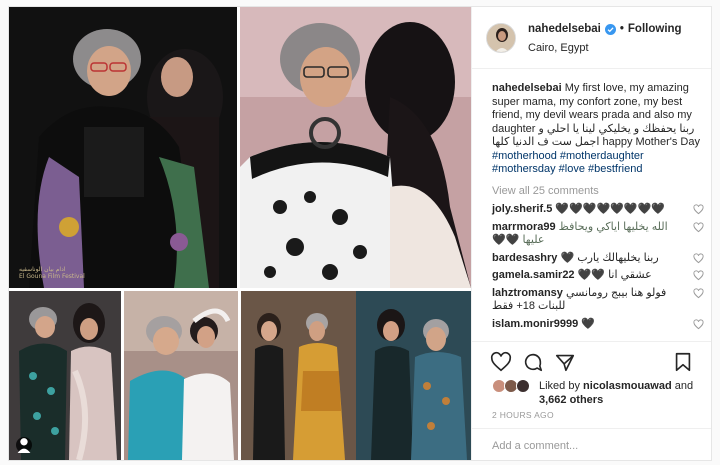  Describe the element at coordinates (627, 386) in the screenshot. I see `liker-username-link: nicolasmouawad` at that location.